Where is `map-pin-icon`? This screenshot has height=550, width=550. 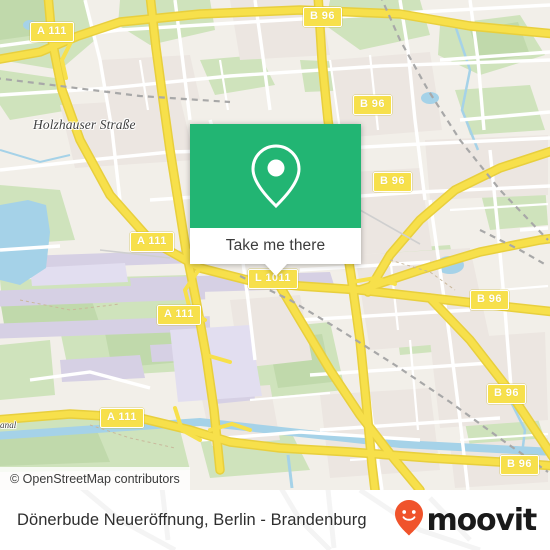 map-pin-icon is located at coordinates (276, 176).